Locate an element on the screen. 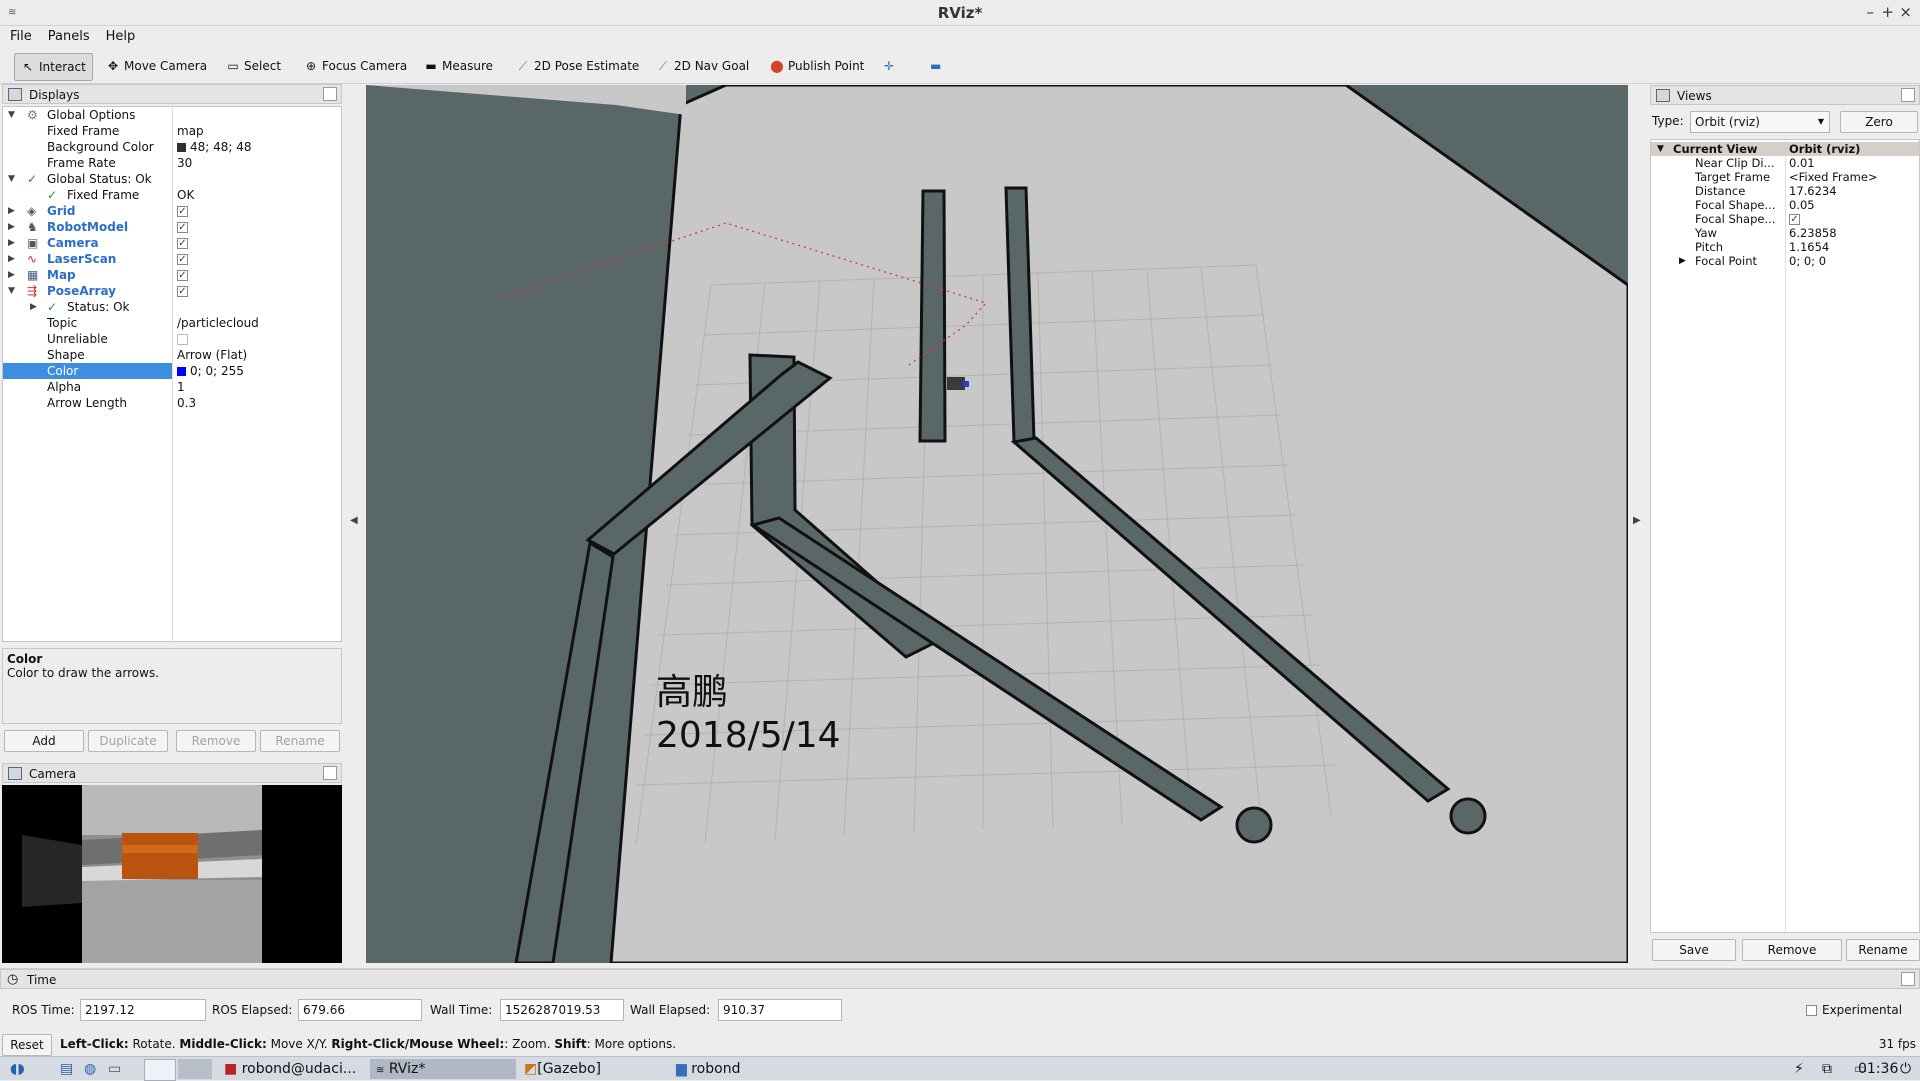  color-value: 0; 0; 255 is located at coordinates (217, 371).